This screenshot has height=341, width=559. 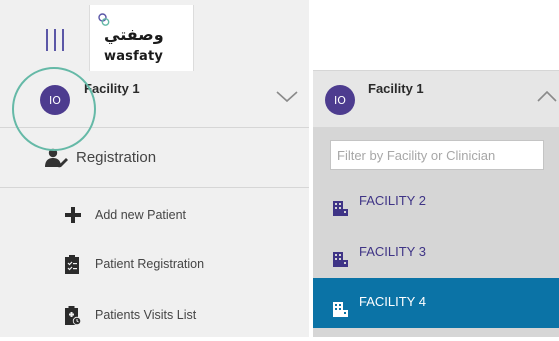 I want to click on nav-add-new-patient: Add new Patient, so click(x=154, y=216).